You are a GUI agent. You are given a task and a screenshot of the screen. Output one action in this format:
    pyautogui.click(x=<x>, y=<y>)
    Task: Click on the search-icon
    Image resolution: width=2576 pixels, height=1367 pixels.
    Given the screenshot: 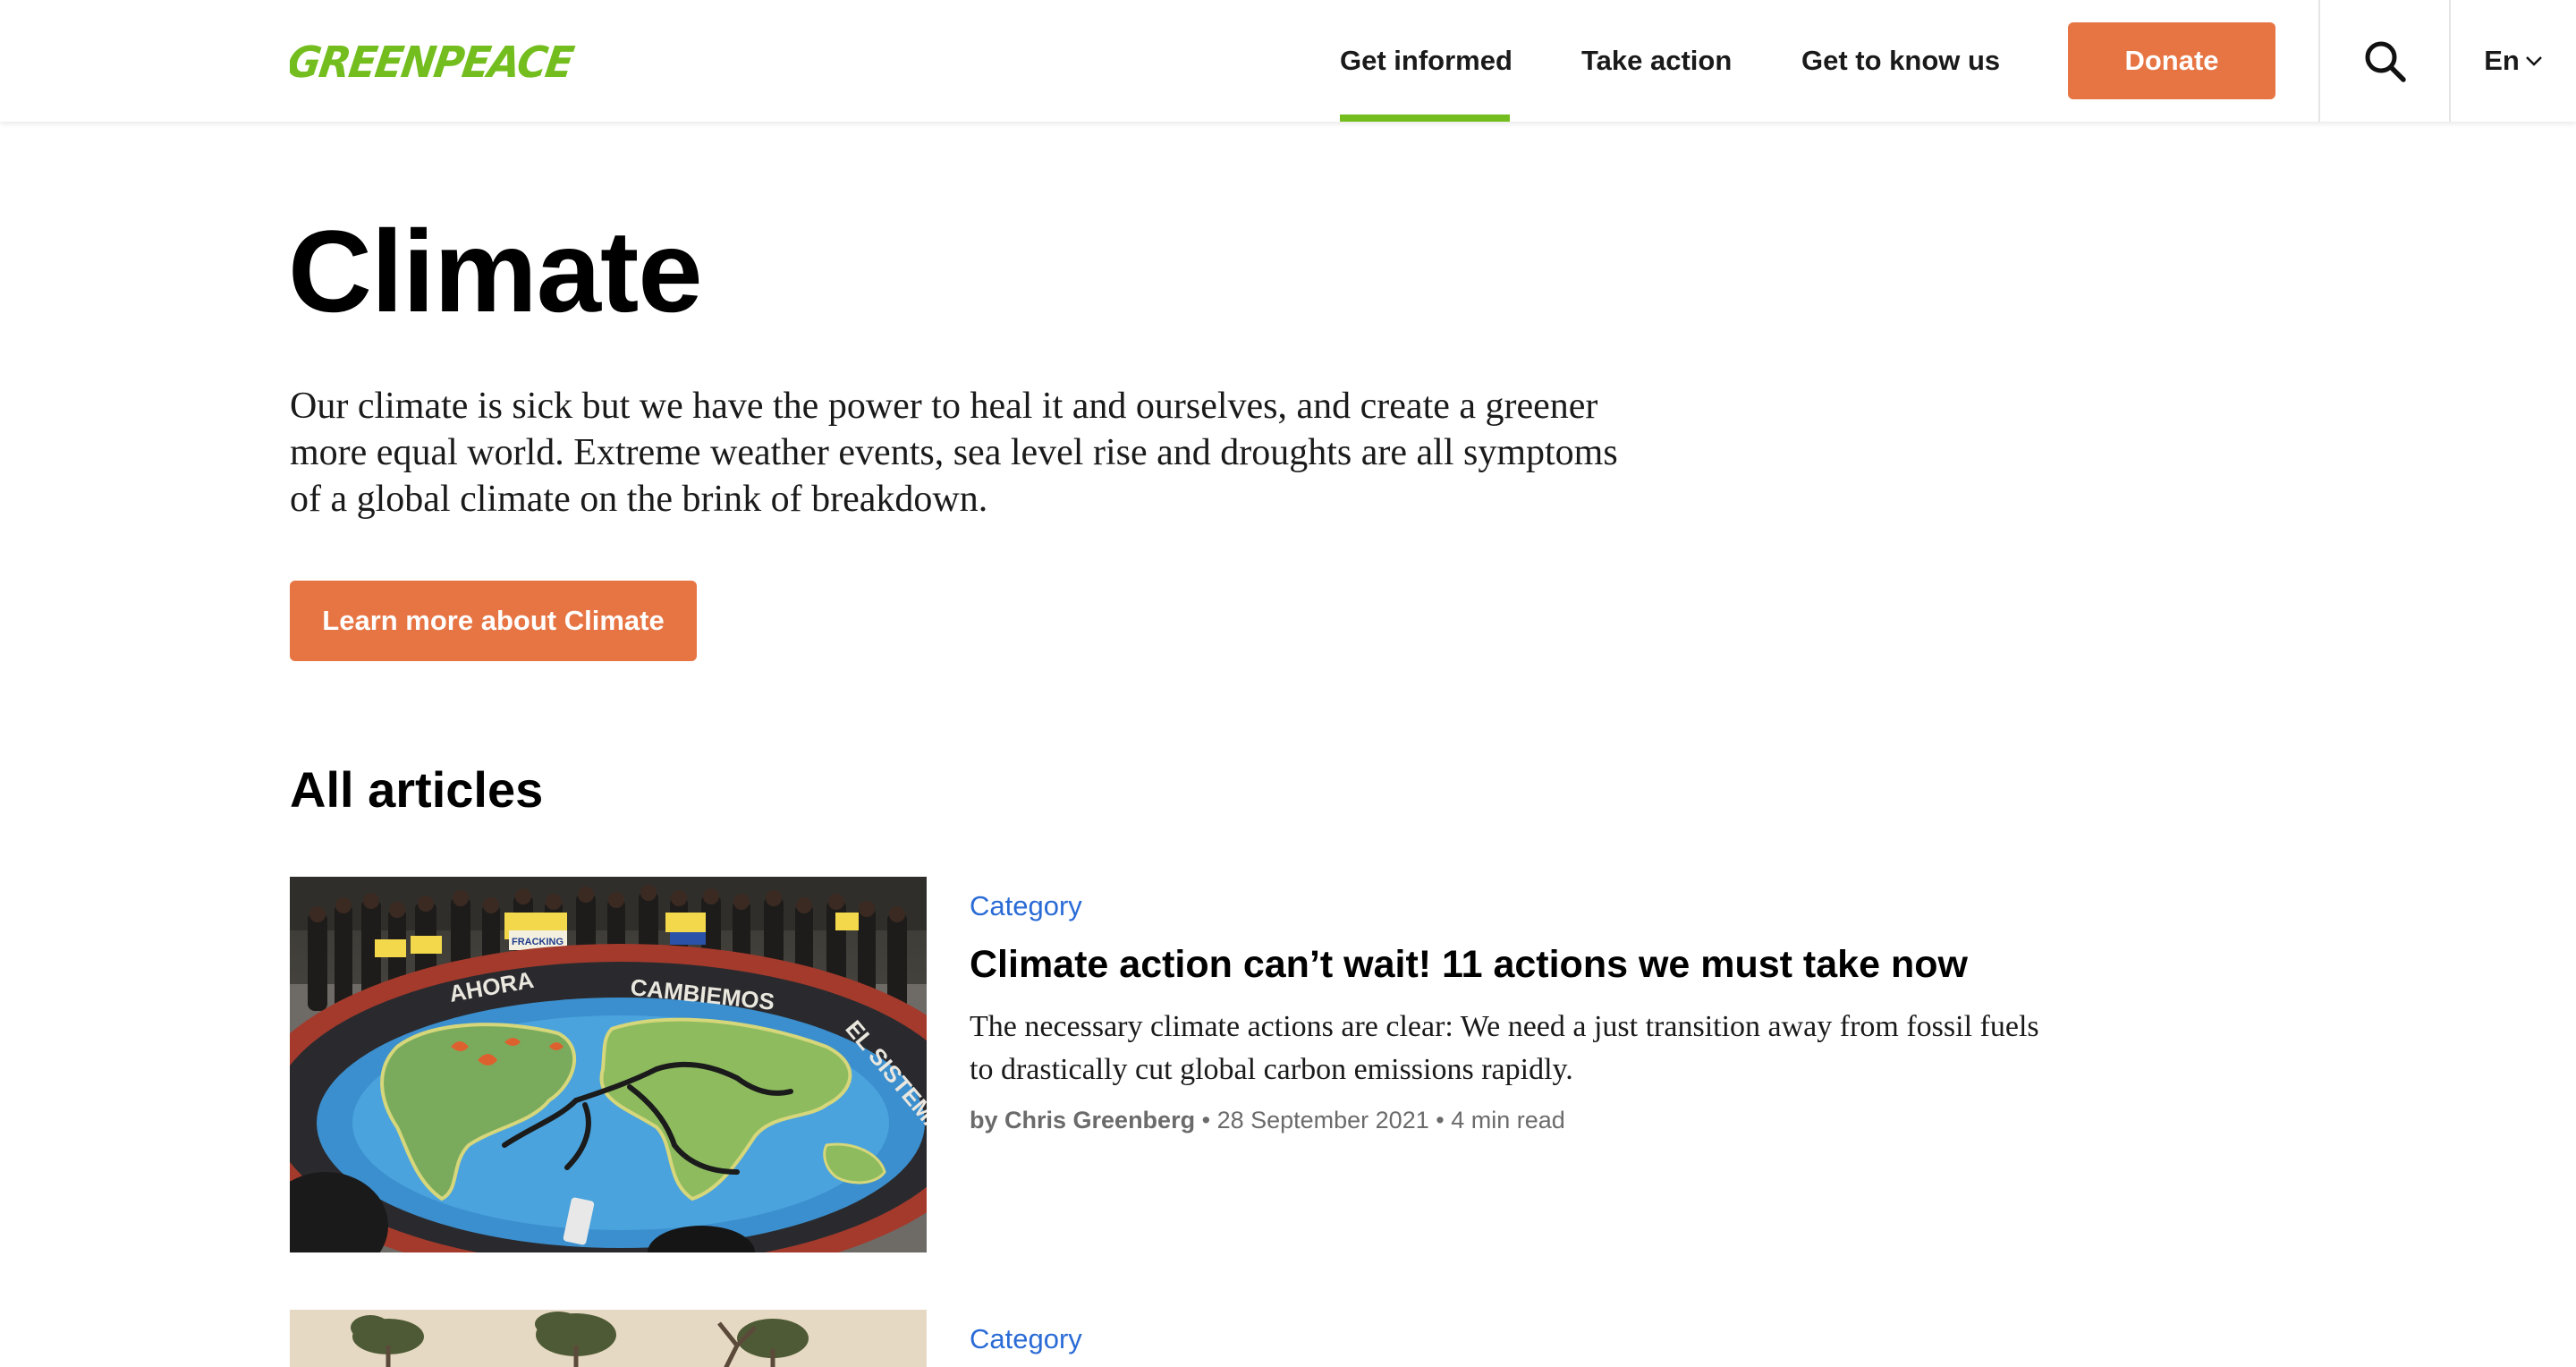 What is the action you would take?
    pyautogui.click(x=2385, y=61)
    